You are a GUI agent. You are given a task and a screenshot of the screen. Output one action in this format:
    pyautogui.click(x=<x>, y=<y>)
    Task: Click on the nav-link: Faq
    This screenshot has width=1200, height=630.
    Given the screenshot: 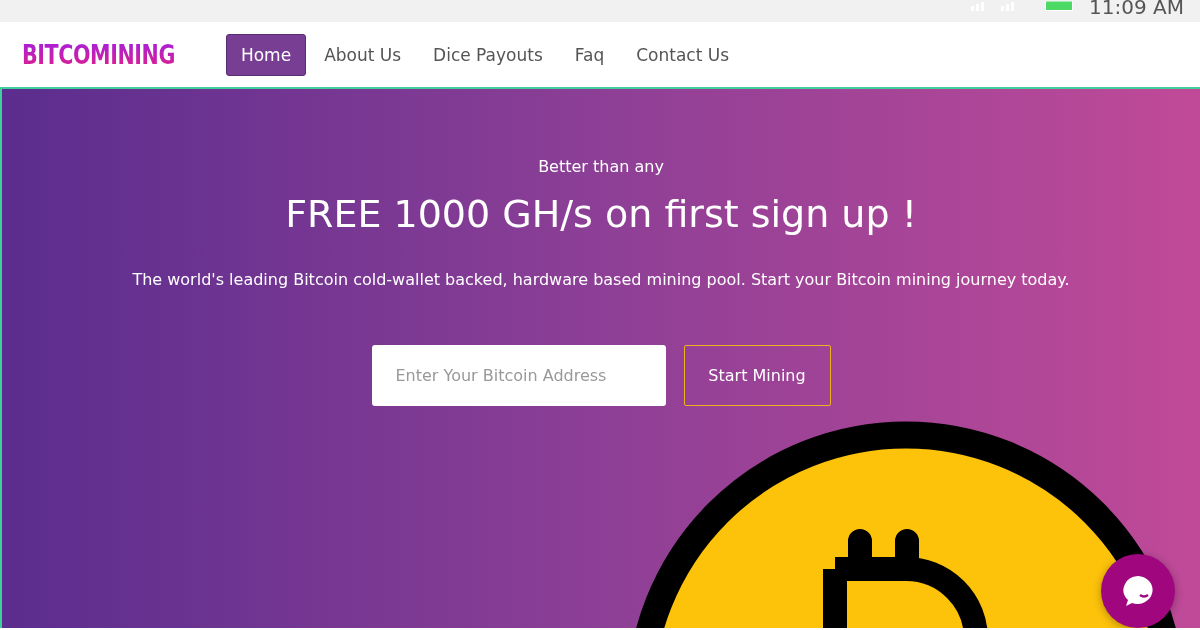 What is the action you would take?
    pyautogui.click(x=589, y=54)
    